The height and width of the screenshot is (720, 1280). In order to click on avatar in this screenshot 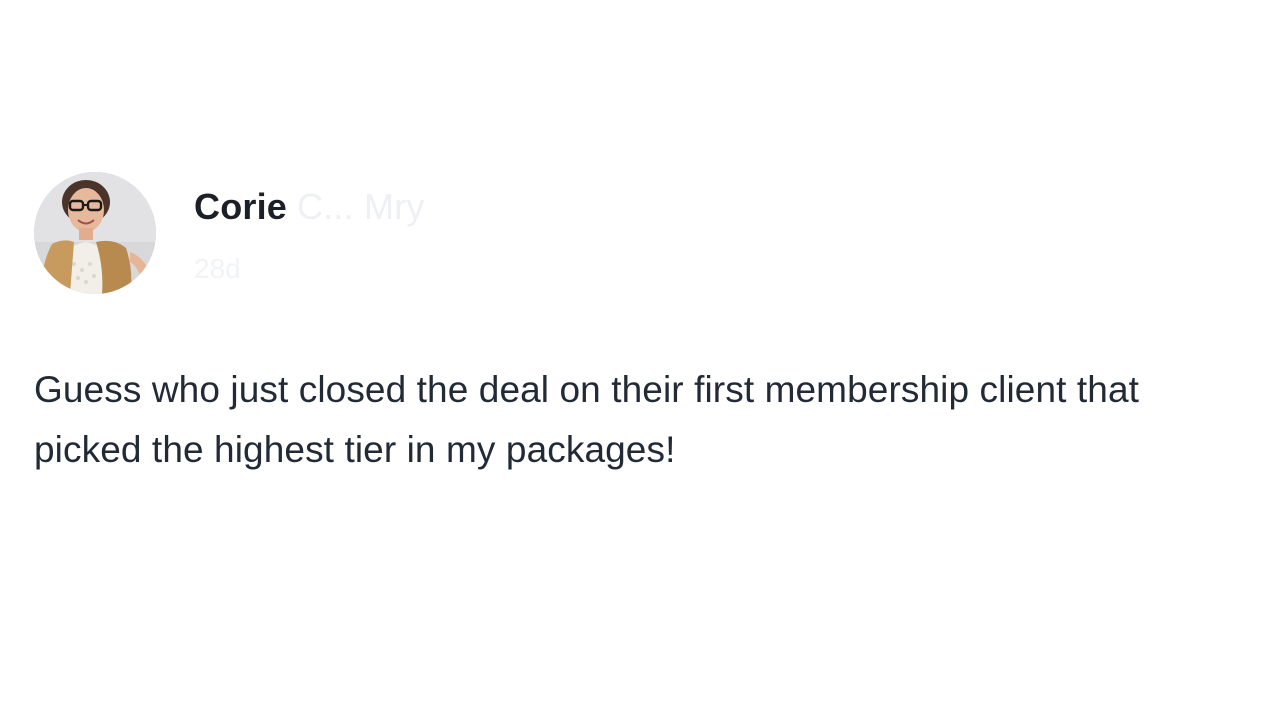, I will do `click(95, 233)`.